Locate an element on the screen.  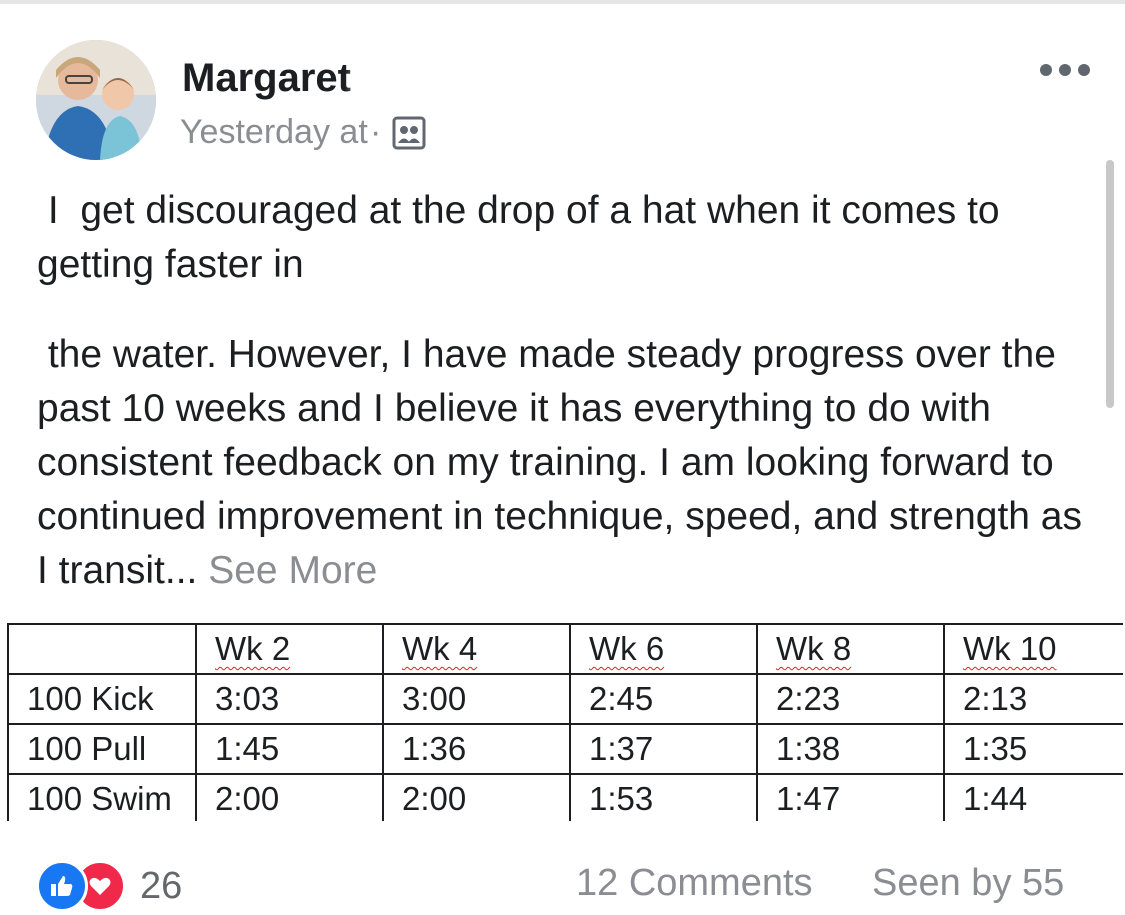
table-header-cell: Wk 2 is located at coordinates (289, 649).